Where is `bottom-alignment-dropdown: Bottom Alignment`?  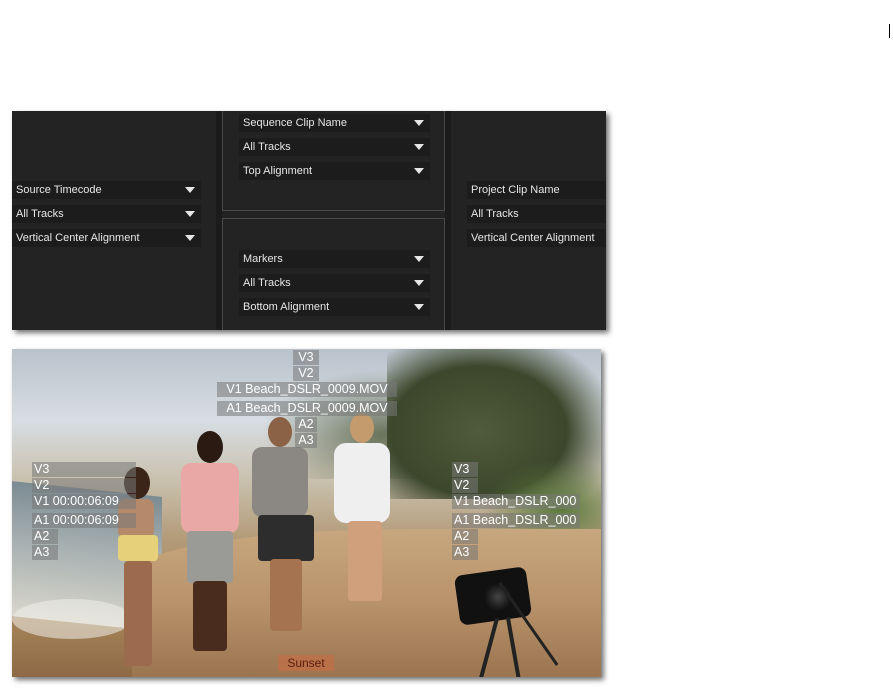 bottom-alignment-dropdown: Bottom Alignment is located at coordinates (334, 307).